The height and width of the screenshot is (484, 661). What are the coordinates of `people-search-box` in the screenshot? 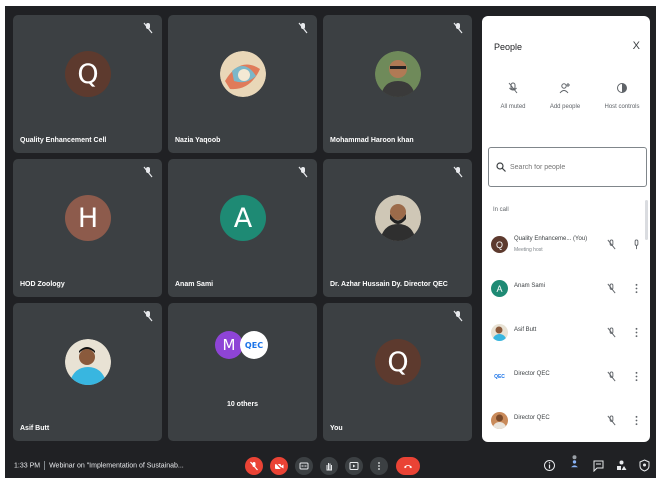 It's located at (567, 167).